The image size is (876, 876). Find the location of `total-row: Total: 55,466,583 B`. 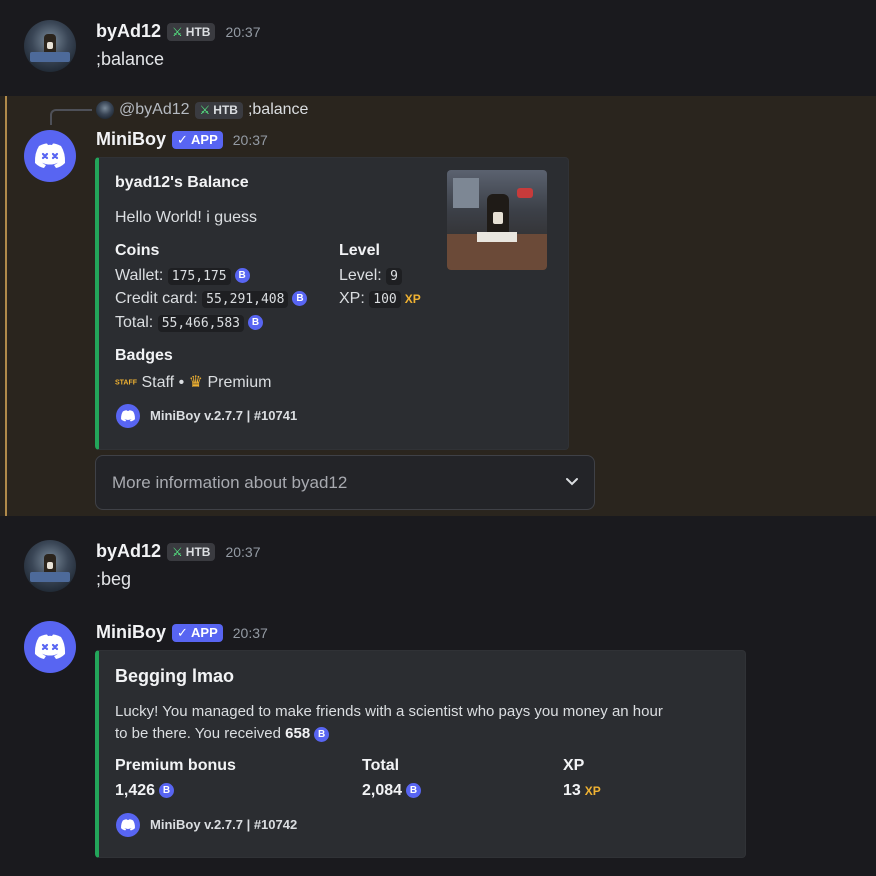

total-row: Total: 55,466,583 B is located at coordinates (189, 323).